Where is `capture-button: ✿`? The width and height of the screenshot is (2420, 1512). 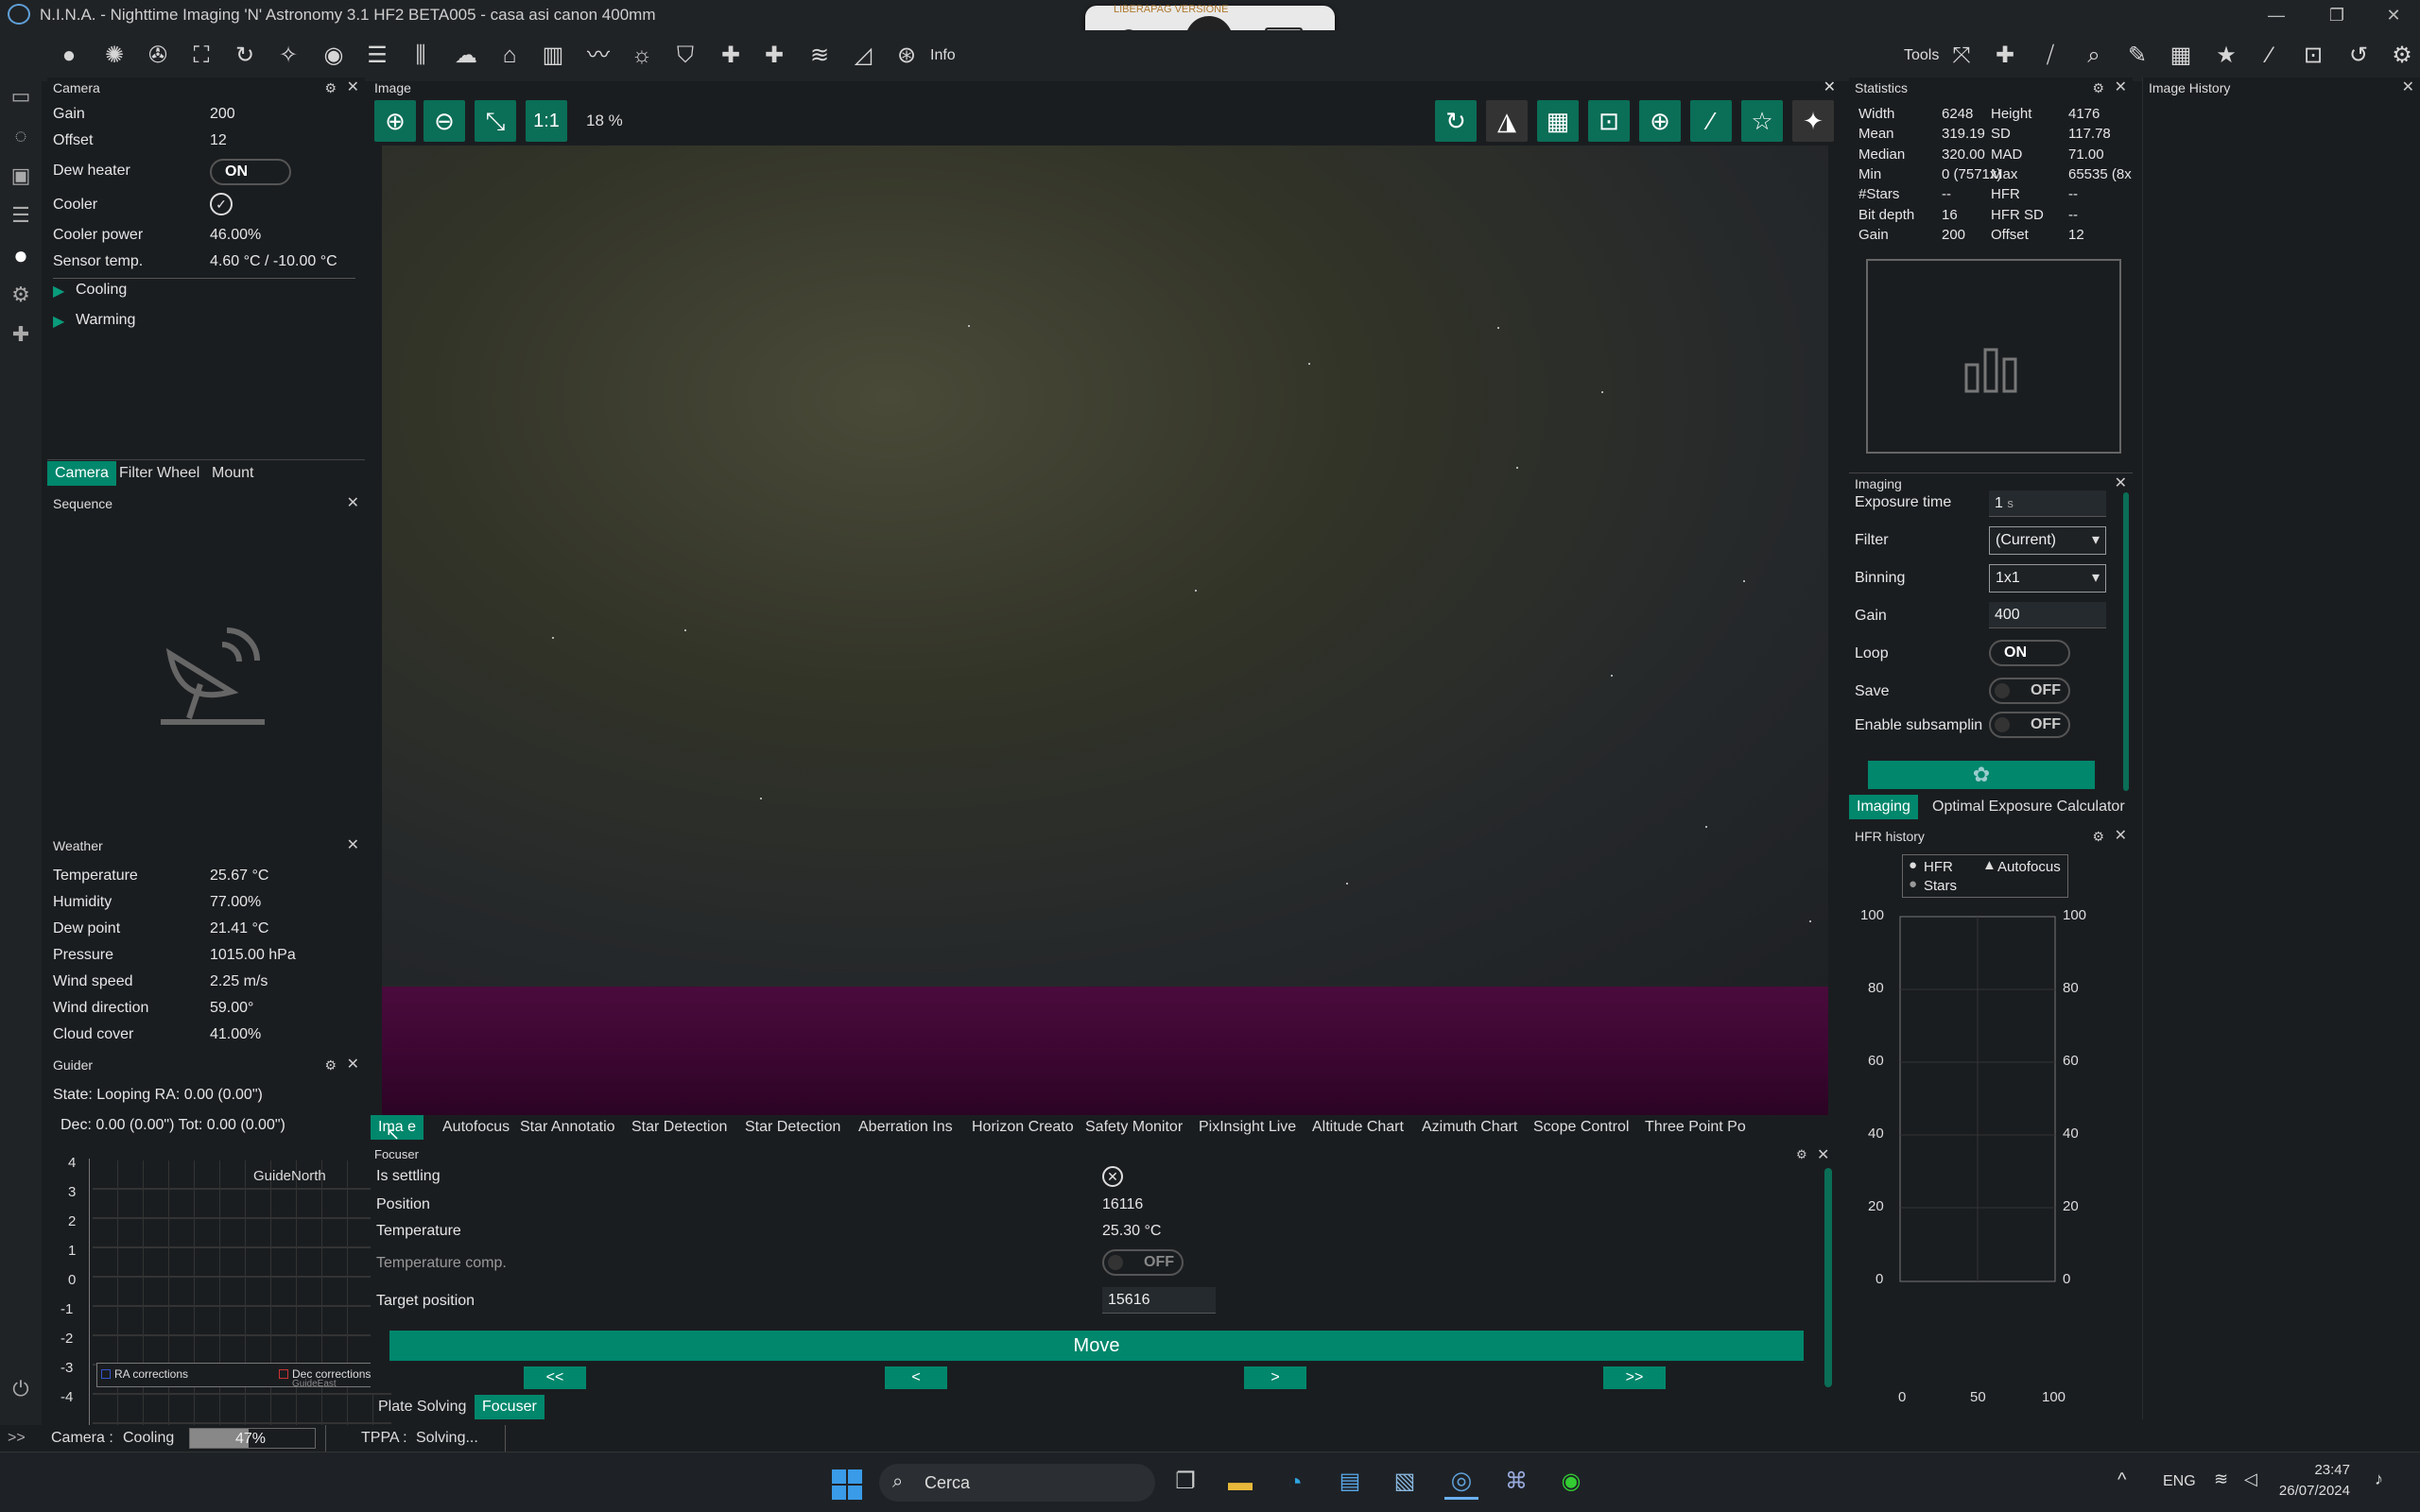
capture-button: ✿ is located at coordinates (1982, 775).